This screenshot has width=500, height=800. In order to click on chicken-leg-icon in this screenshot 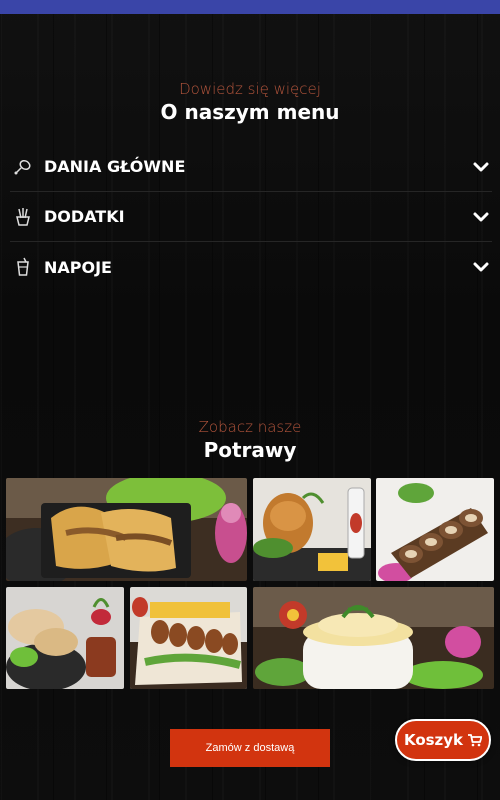, I will do `click(23, 167)`.